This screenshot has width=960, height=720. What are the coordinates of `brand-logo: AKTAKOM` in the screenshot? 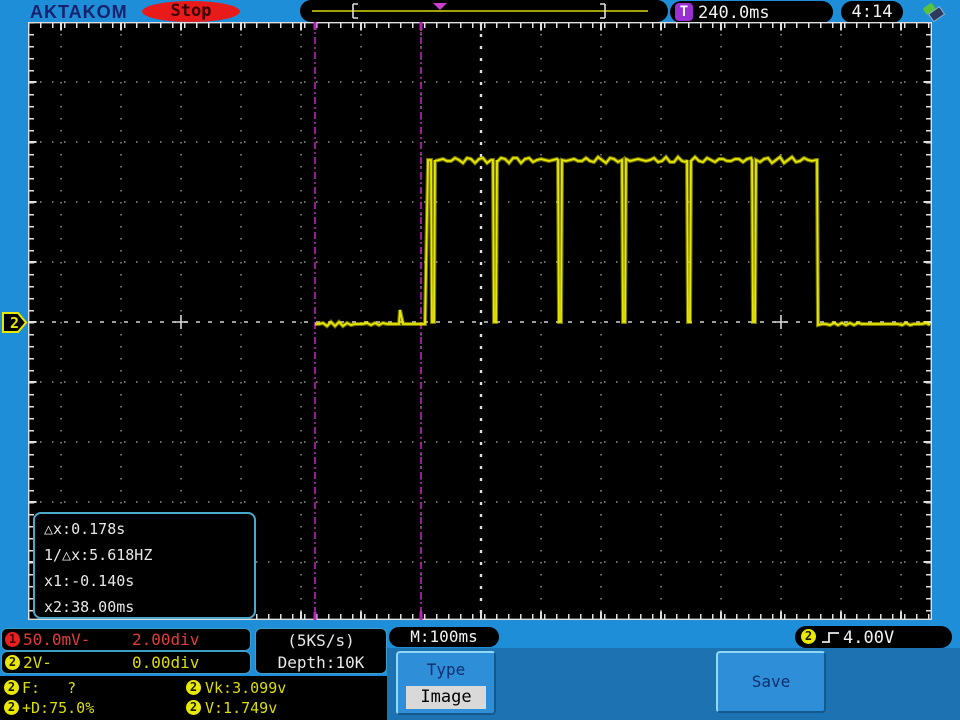 It's located at (79, 12).